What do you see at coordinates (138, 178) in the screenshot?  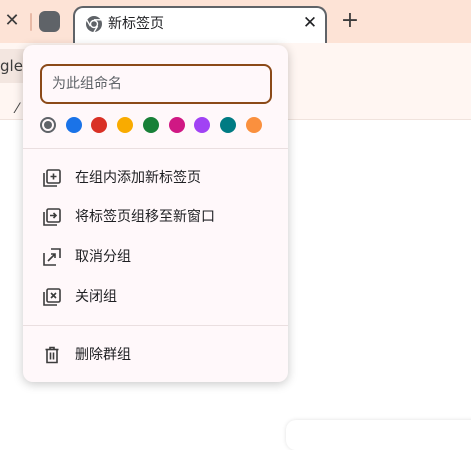 I see `menu-item-label: 在组内添加新标签页` at bounding box center [138, 178].